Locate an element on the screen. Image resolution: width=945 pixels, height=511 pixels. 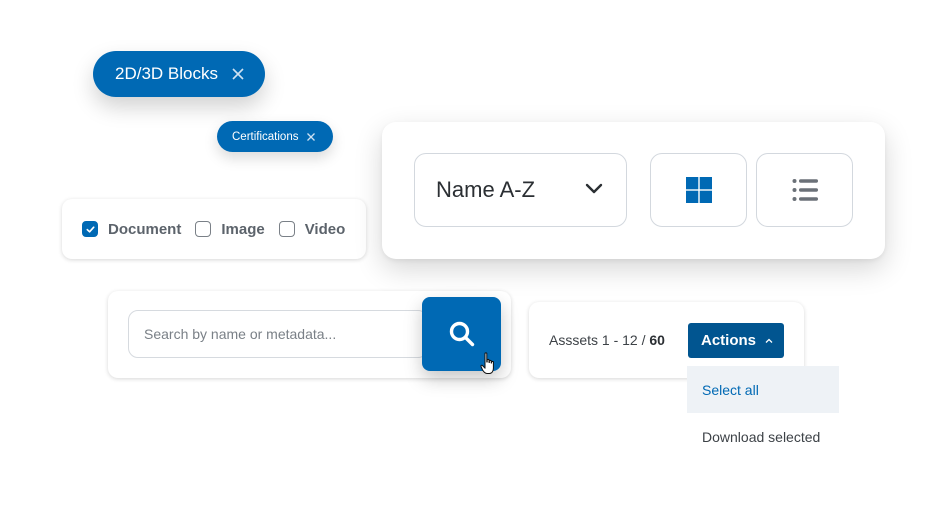
grid-icon is located at coordinates (698, 190).